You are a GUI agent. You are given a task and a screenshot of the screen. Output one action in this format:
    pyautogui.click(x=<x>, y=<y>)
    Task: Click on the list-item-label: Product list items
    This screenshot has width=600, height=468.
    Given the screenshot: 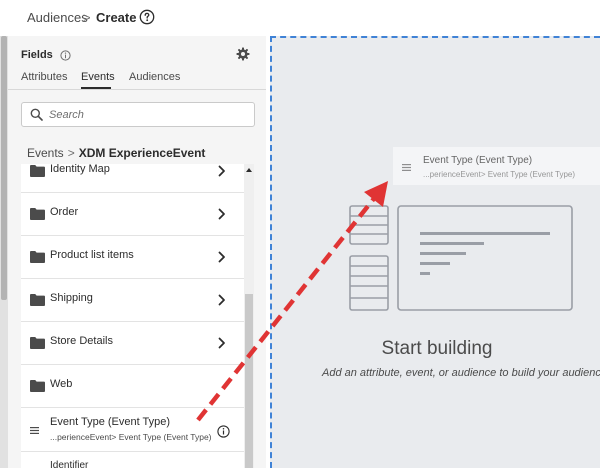 What is the action you would take?
    pyautogui.click(x=92, y=255)
    